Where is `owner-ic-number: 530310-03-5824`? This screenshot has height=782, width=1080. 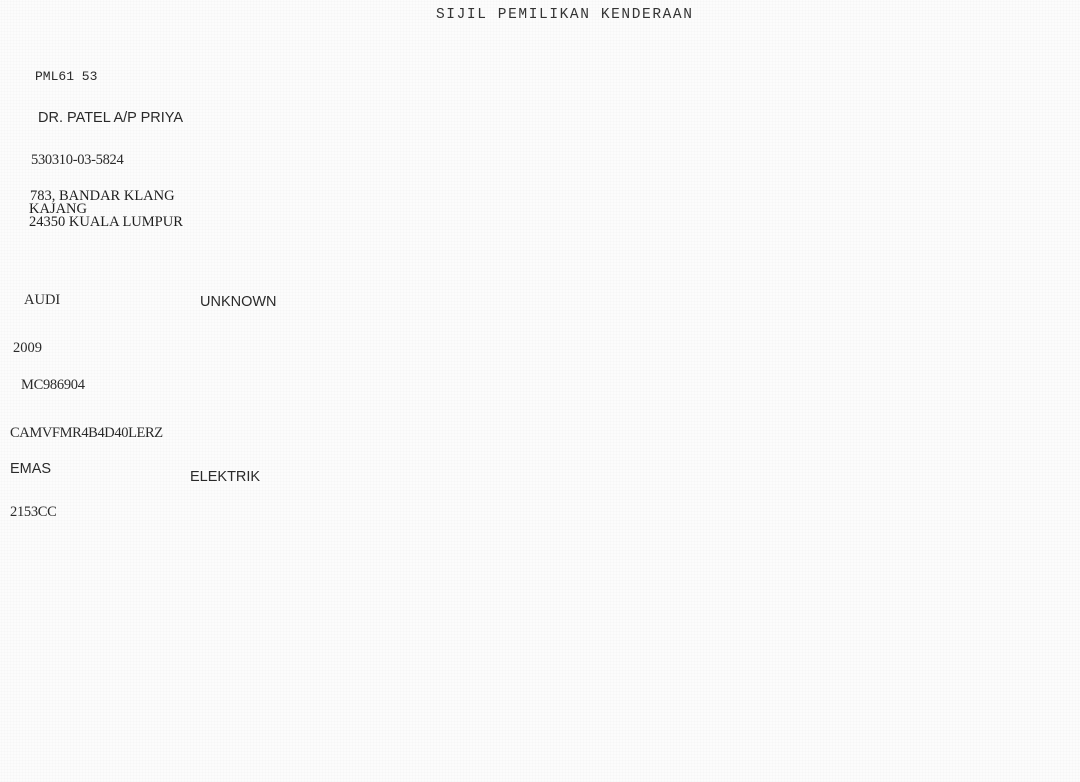 owner-ic-number: 530310-03-5824 is located at coordinates (77, 160).